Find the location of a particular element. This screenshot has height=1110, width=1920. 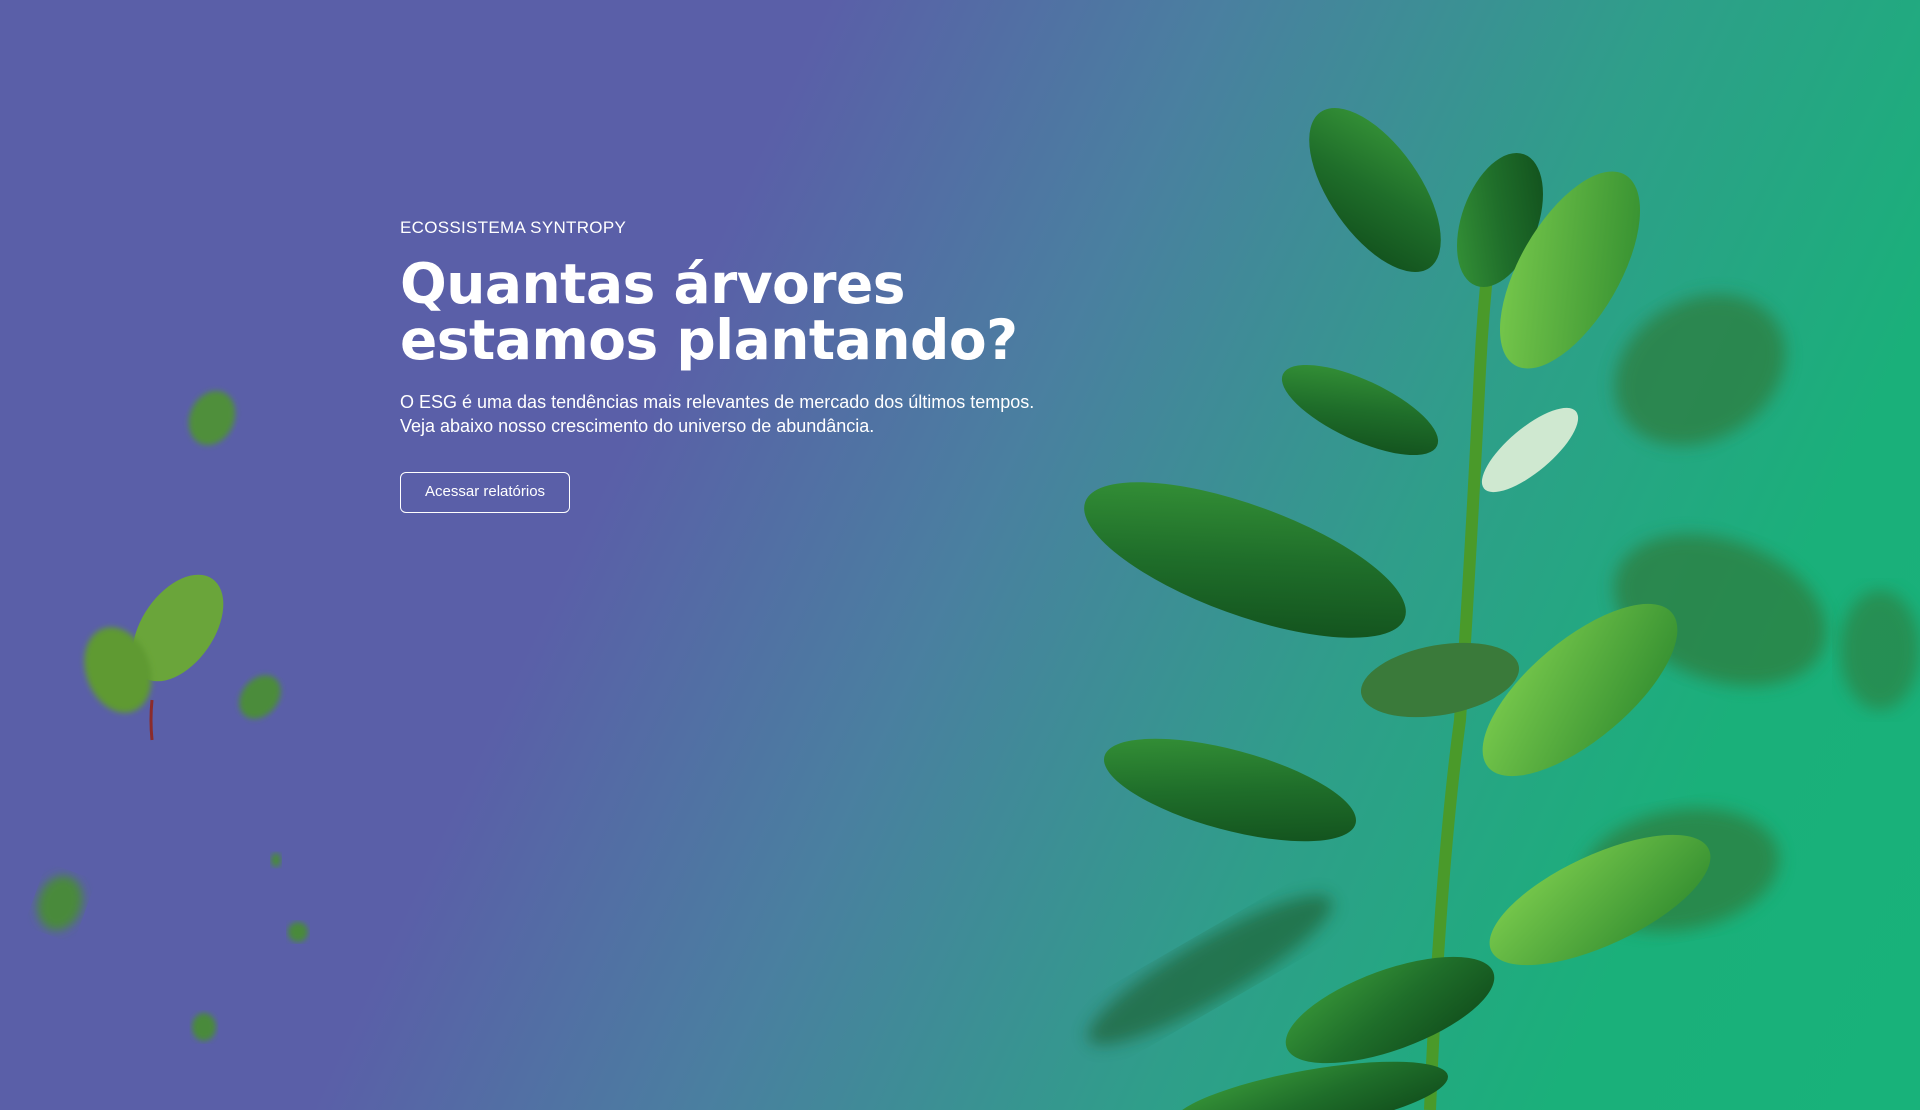

access-reports-button: Acessar relatórios is located at coordinates (485, 492).